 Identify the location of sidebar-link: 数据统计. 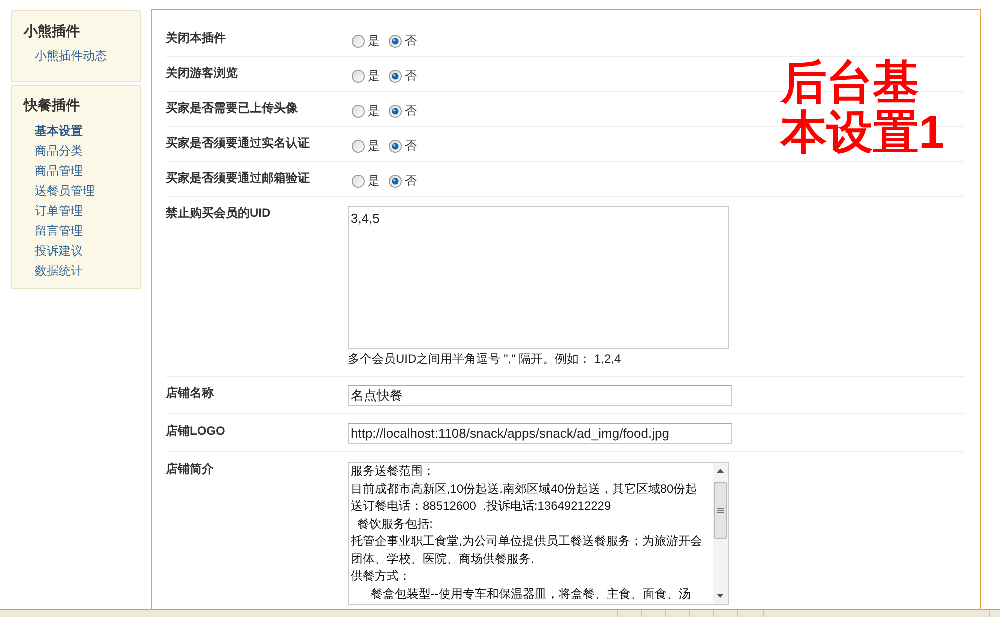
(81, 271).